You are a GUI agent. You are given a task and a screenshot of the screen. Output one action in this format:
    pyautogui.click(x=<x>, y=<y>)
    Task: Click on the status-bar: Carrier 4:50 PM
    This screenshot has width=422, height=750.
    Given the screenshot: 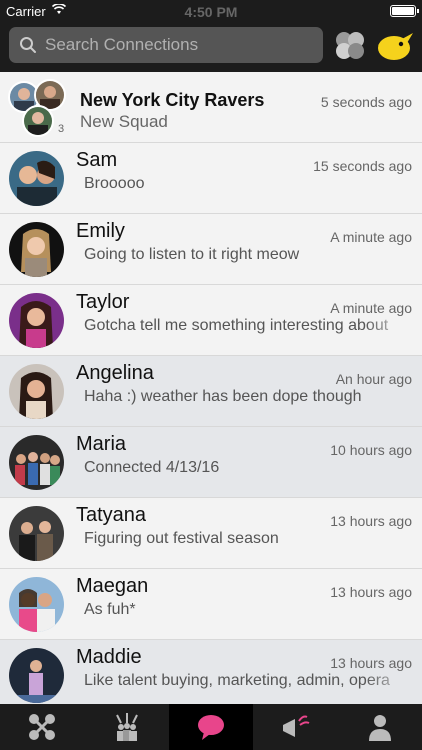 What is the action you would take?
    pyautogui.click(x=211, y=11)
    